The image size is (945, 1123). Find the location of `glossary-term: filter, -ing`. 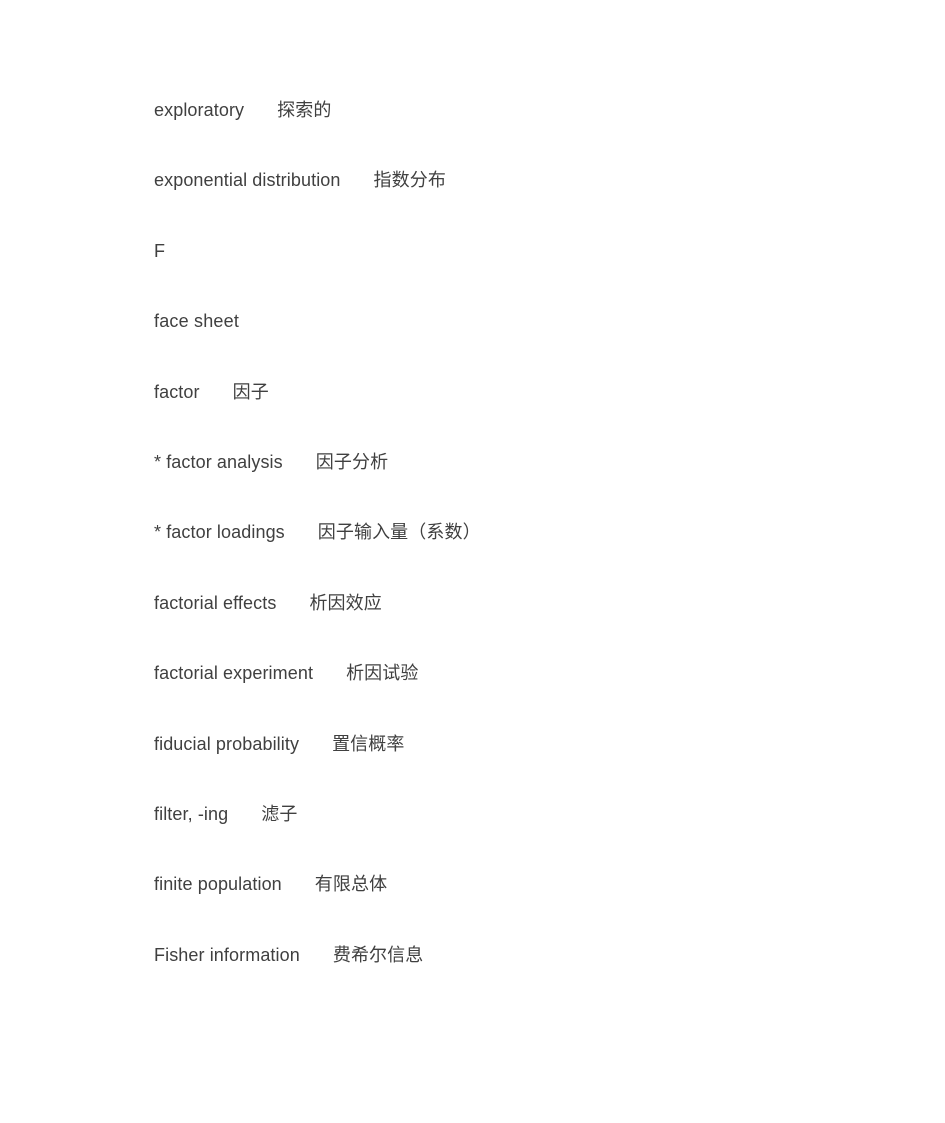

glossary-term: filter, -ing is located at coordinates (191, 813).